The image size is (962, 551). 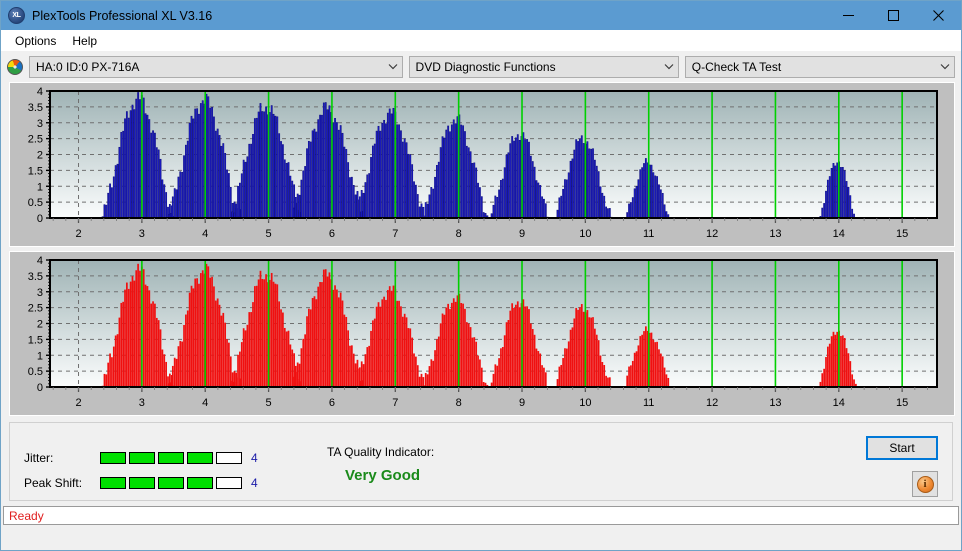 What do you see at coordinates (820, 66) in the screenshot?
I see `test-select: Q-Check TA Test` at bounding box center [820, 66].